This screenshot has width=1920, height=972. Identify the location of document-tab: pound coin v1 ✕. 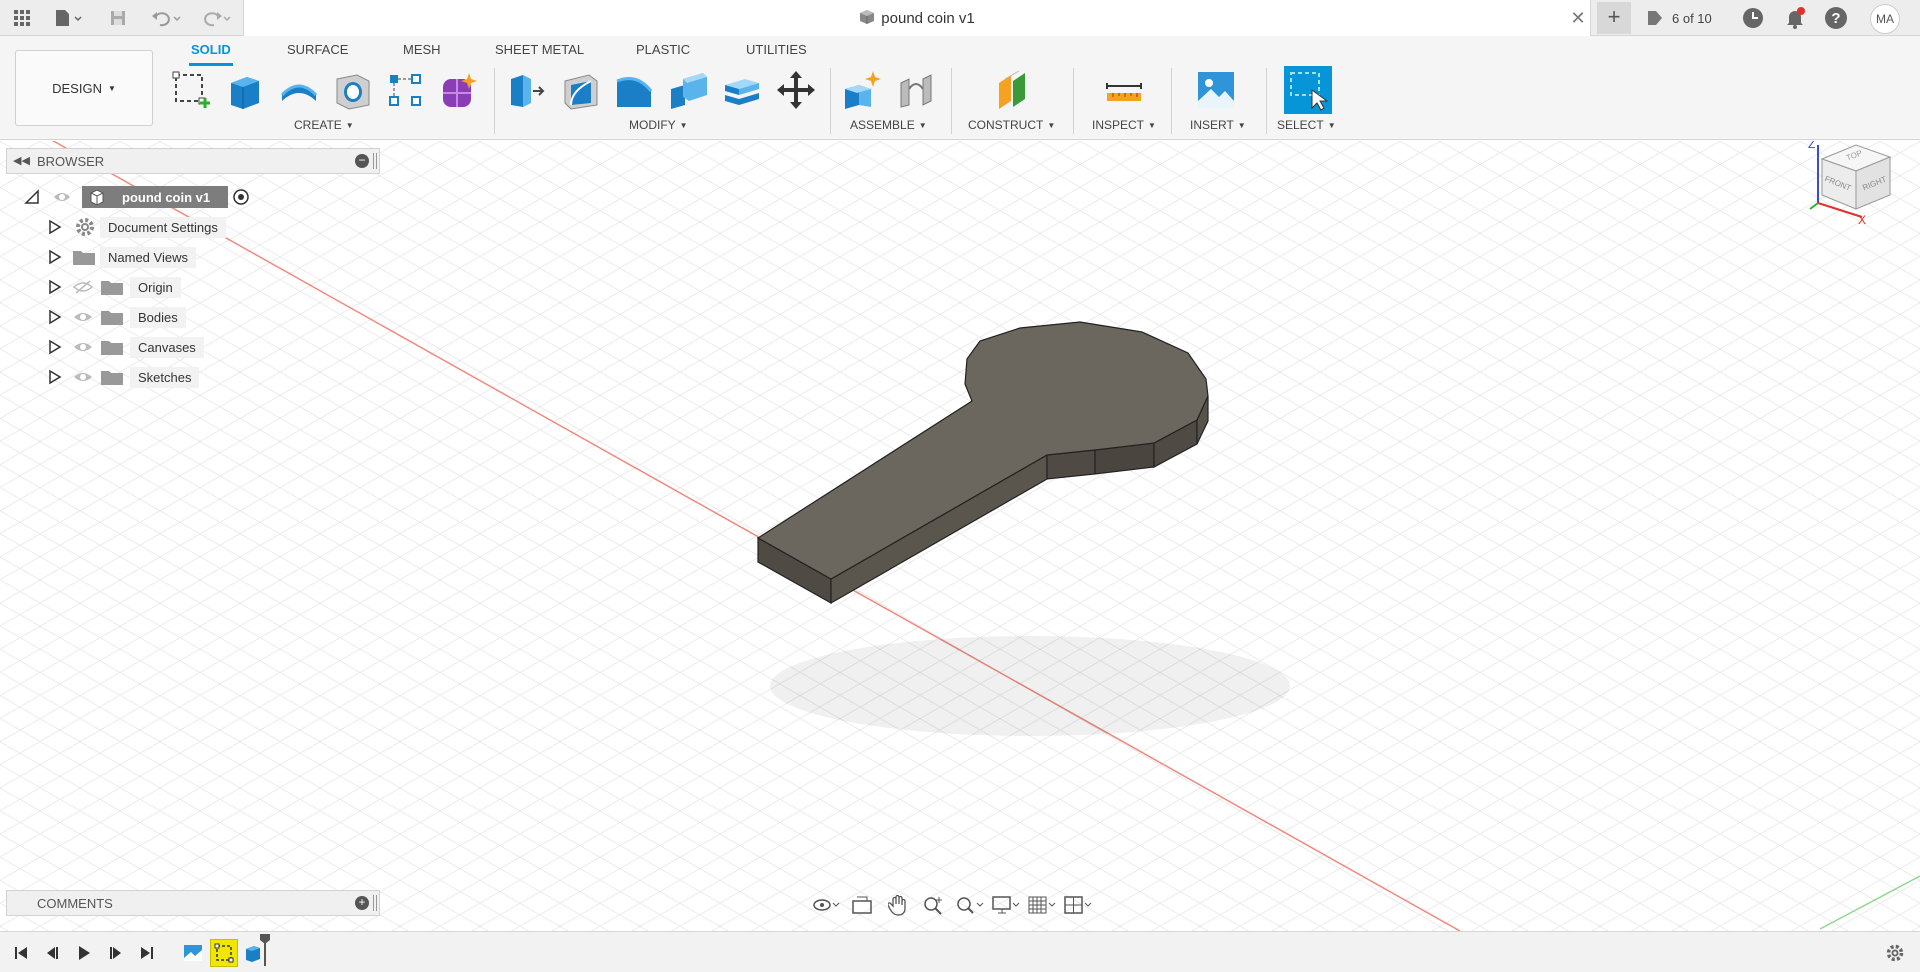
(917, 18).